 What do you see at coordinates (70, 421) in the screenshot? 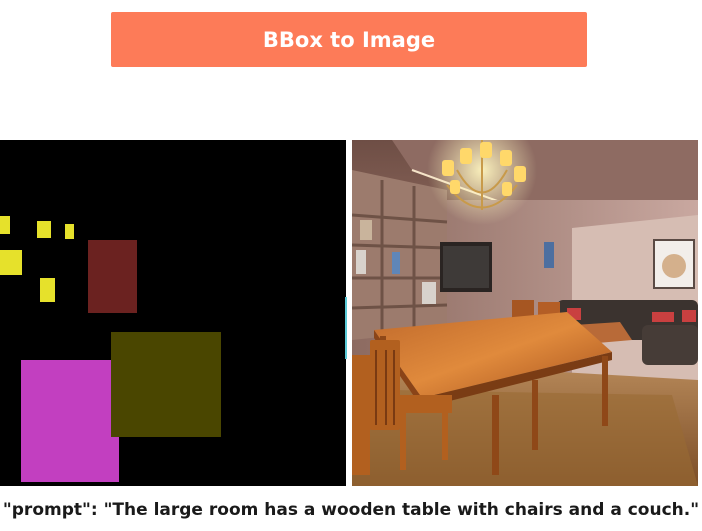
I see `bbox-magenta` at bounding box center [70, 421].